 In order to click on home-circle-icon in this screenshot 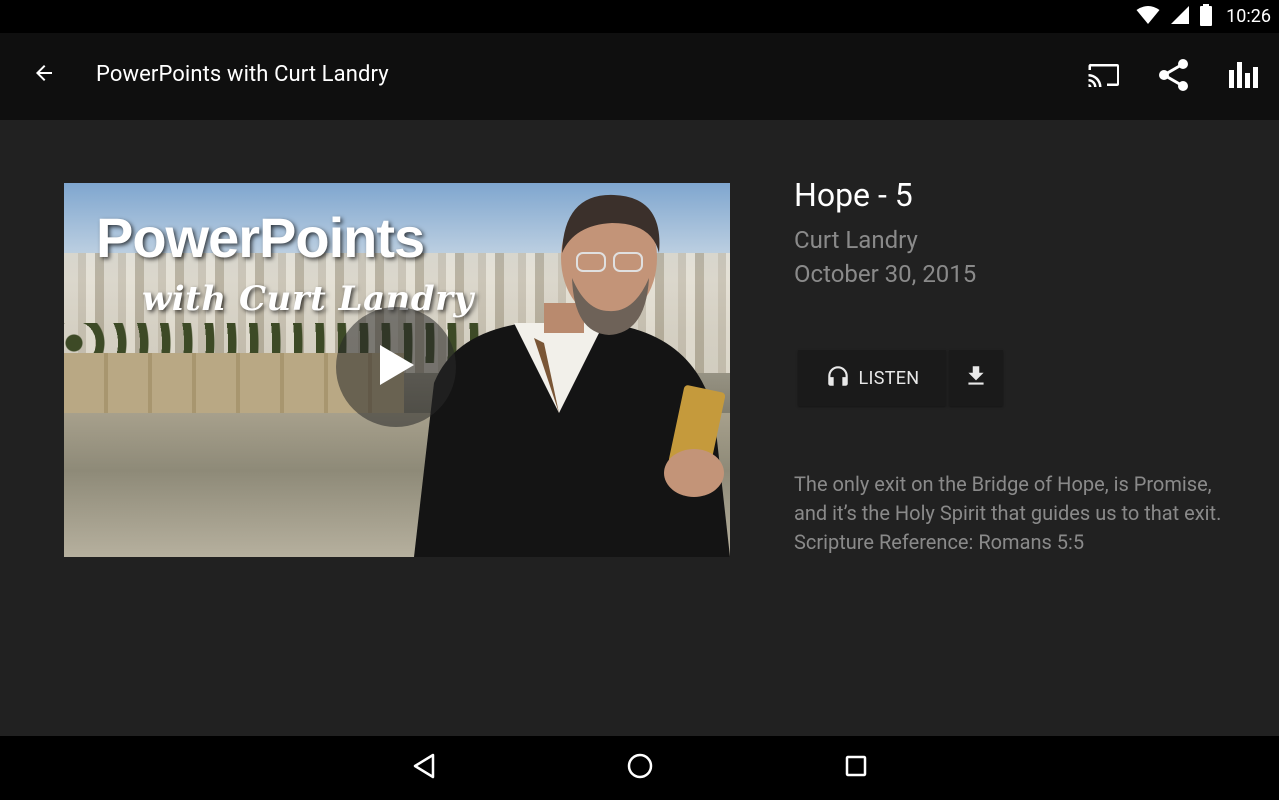, I will do `click(640, 768)`.